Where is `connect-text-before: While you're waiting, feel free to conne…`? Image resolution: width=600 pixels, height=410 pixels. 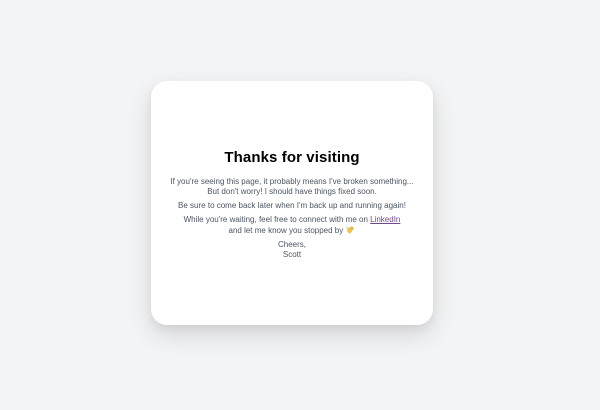 connect-text-before: While you're waiting, feel free to conne… is located at coordinates (277, 219).